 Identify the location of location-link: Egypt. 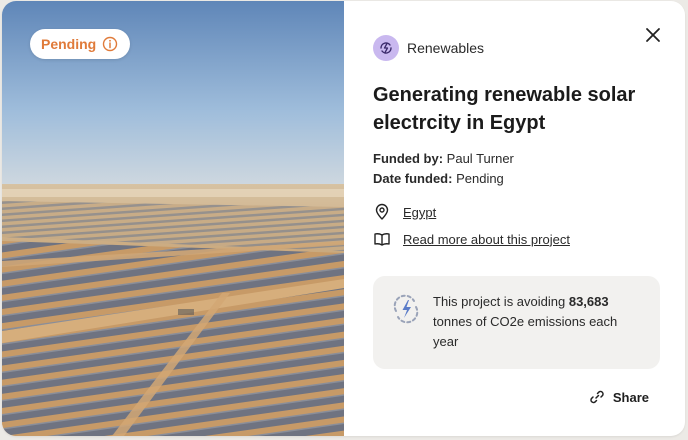
(419, 212).